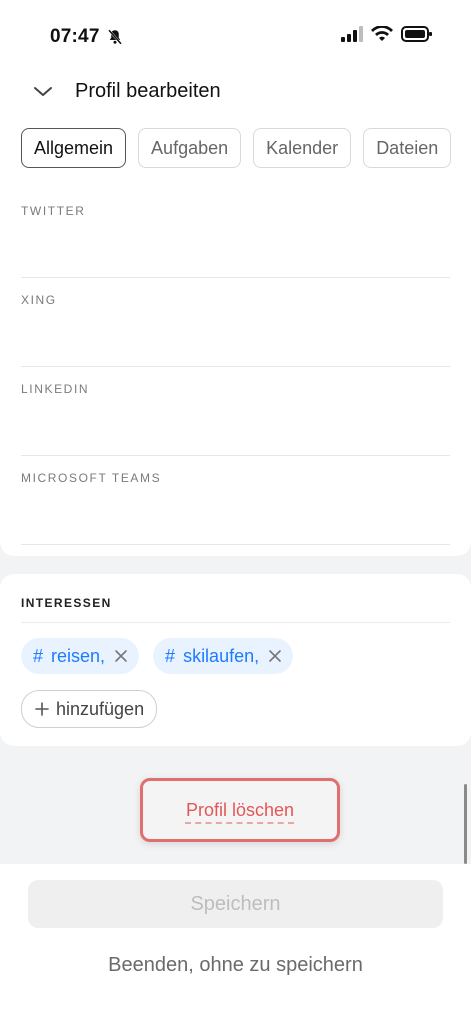  I want to click on tab-label: Kalender, so click(302, 147).